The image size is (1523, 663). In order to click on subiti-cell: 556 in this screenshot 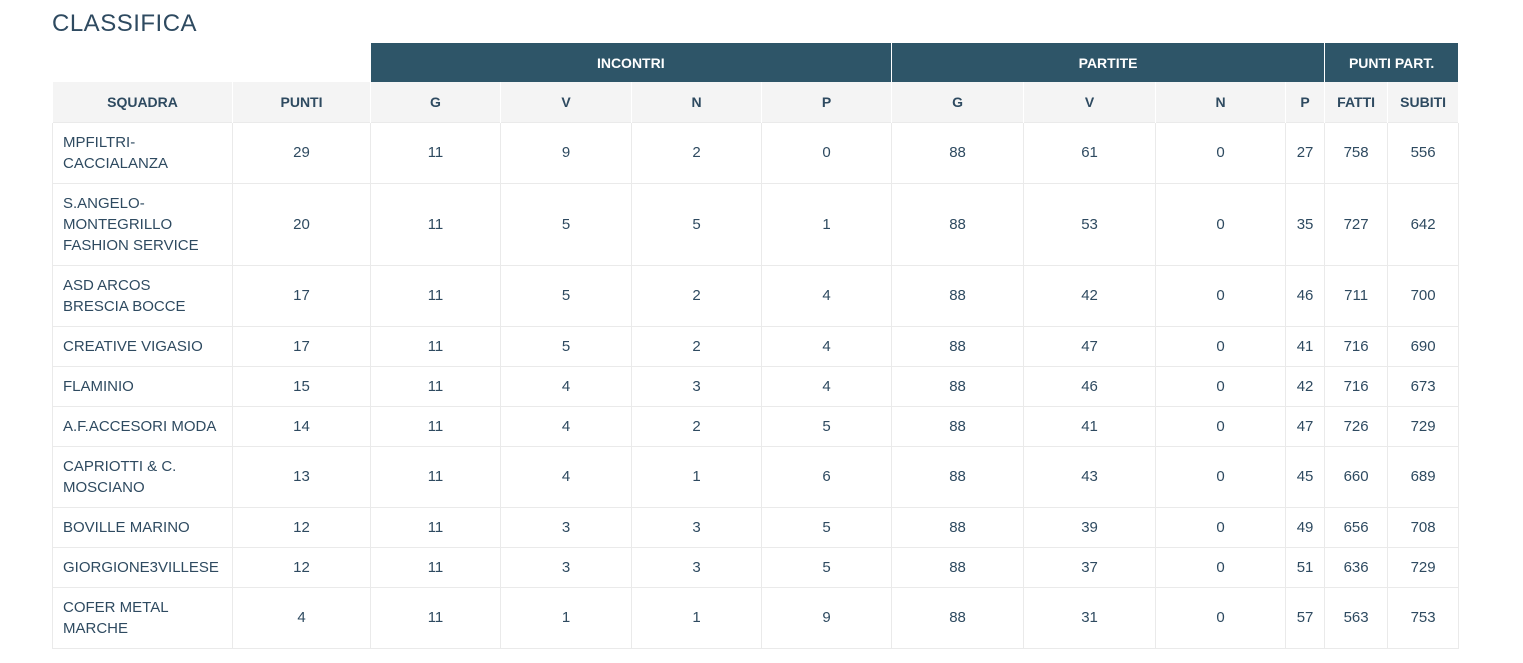, I will do `click(1423, 152)`.